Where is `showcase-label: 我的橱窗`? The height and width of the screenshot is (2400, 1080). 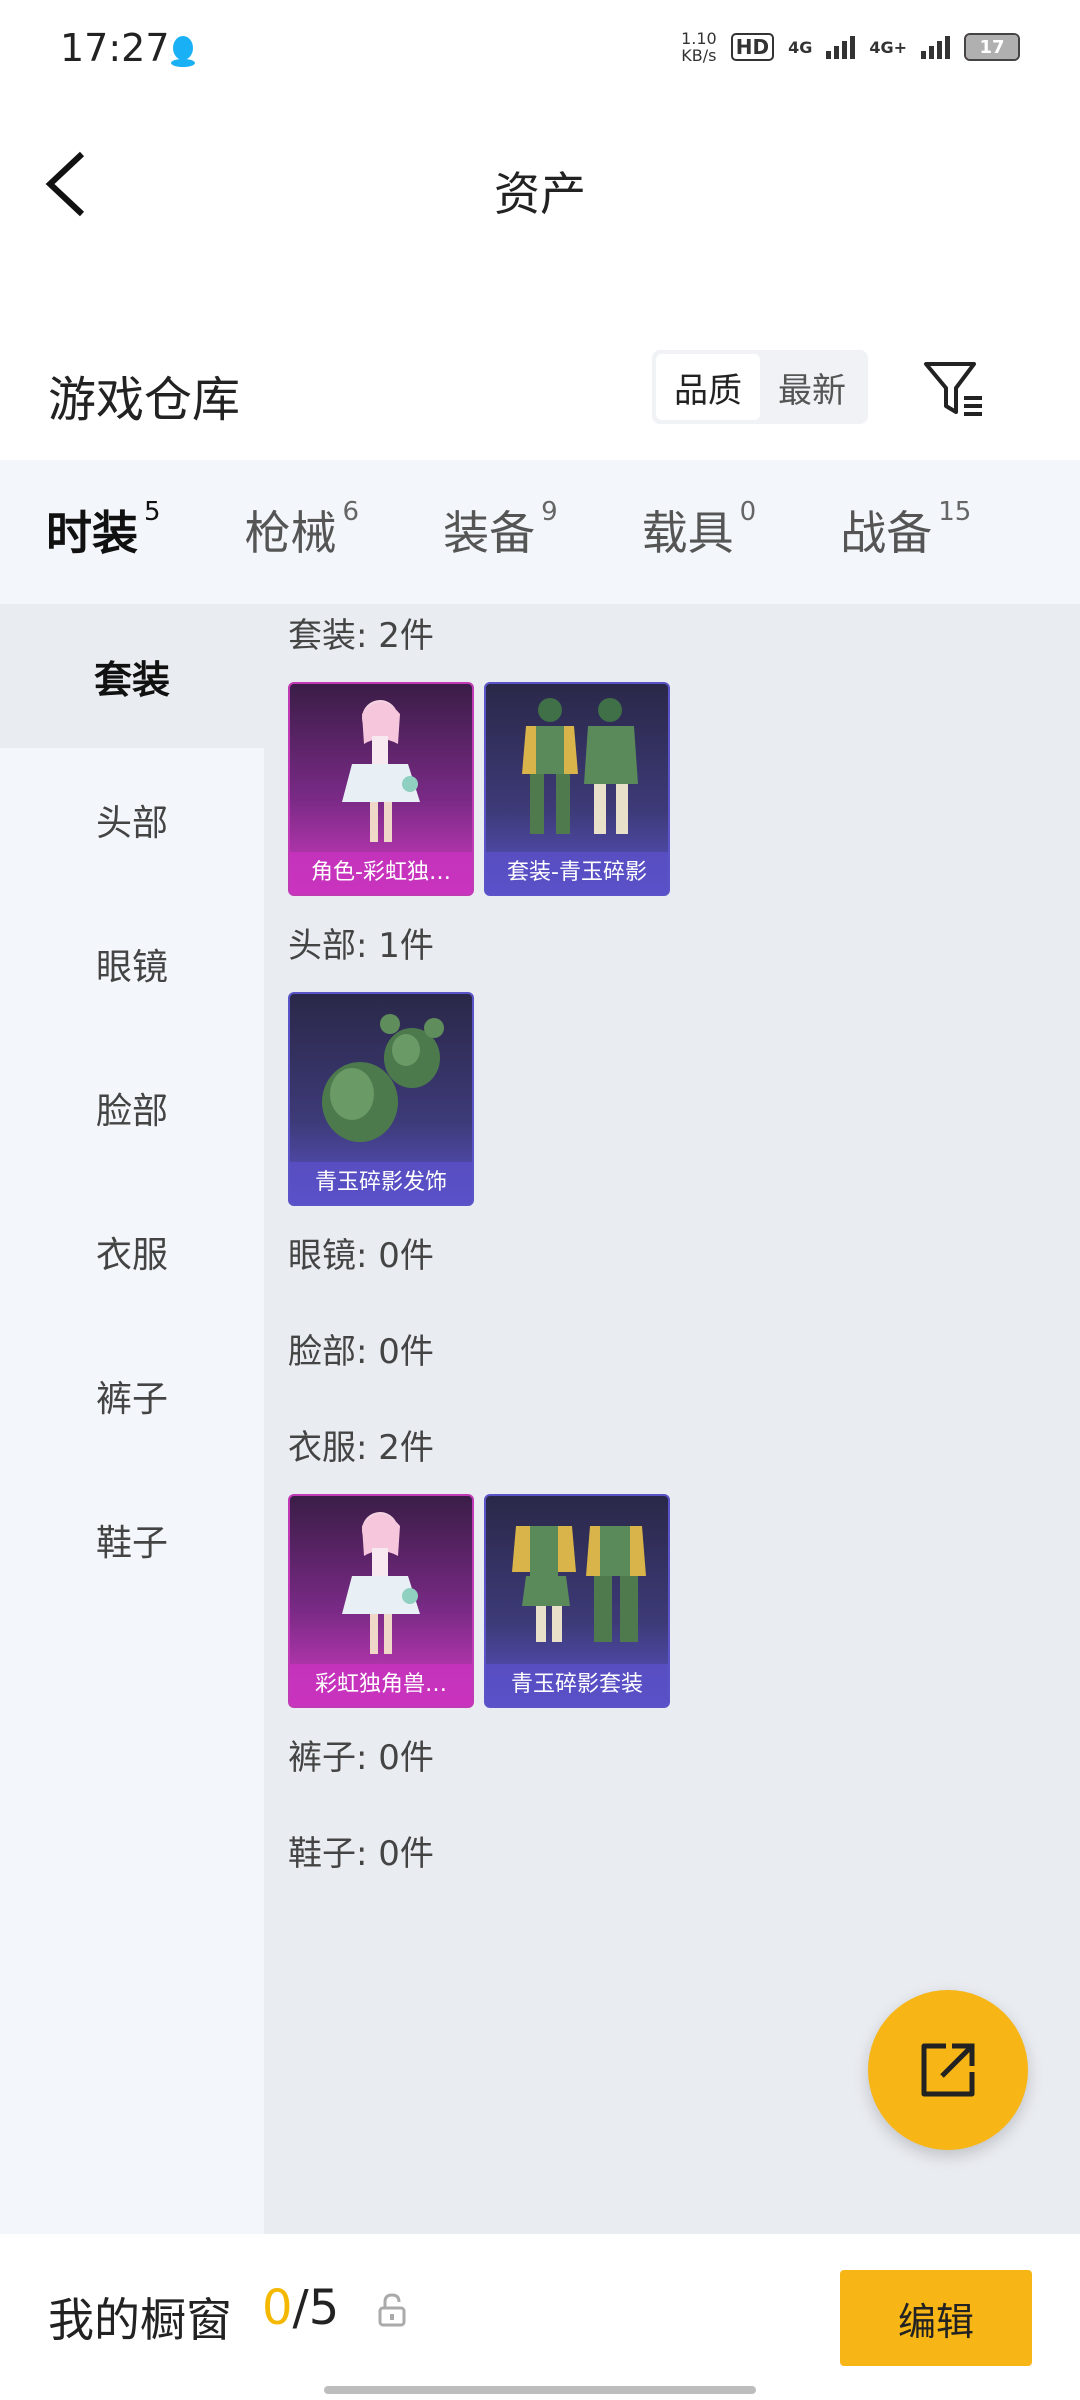
showcase-label: 我的橱窗 is located at coordinates (140, 2320).